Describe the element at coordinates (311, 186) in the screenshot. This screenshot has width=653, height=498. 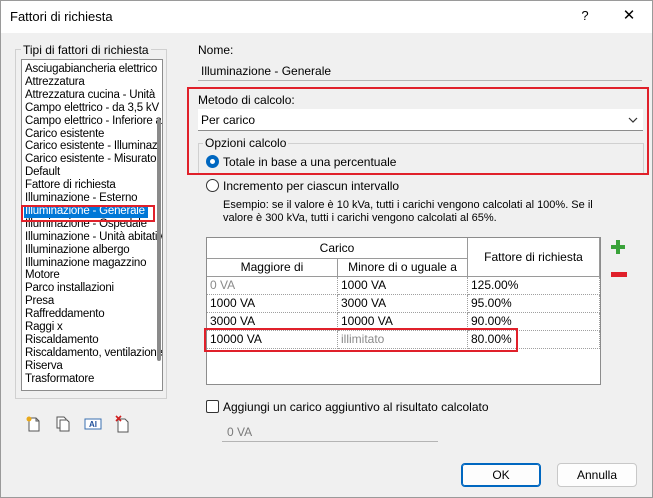
I see `radio-increment-interval-label: Incremento per ciascun intervallo` at that location.